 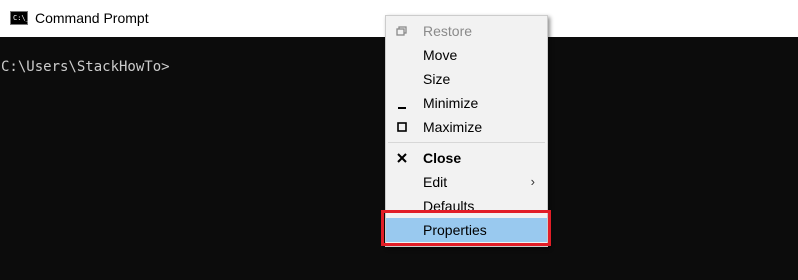 I want to click on close-icon, so click(x=402, y=158).